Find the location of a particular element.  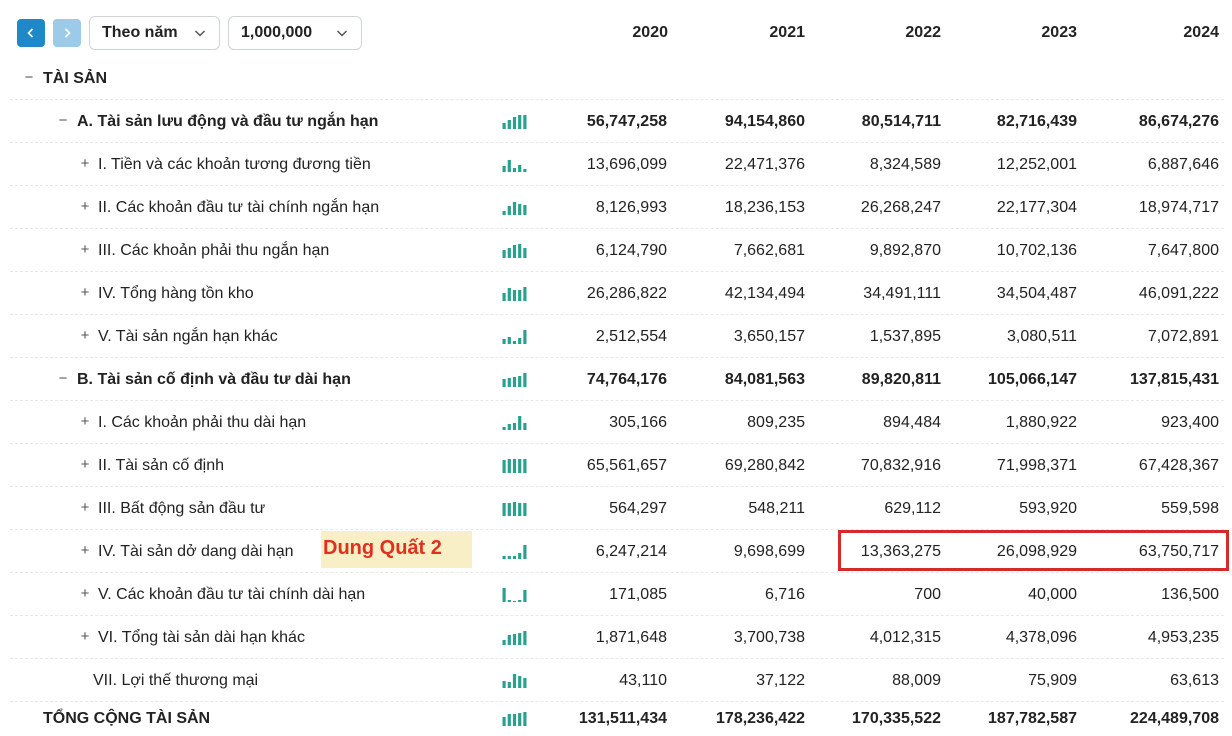

value-cell-2023: 34,504,487 is located at coordinates (1036, 293).